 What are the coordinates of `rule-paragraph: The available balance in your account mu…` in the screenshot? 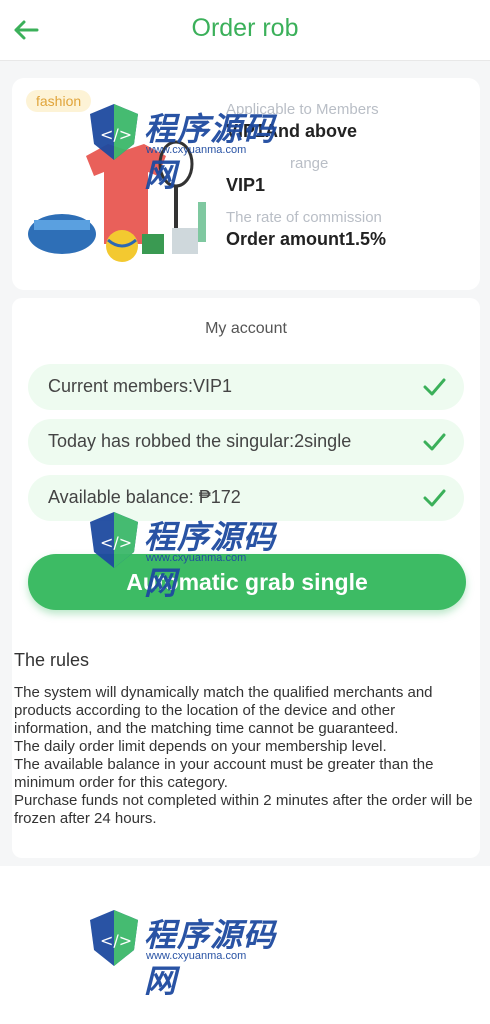 It's located at (224, 773).